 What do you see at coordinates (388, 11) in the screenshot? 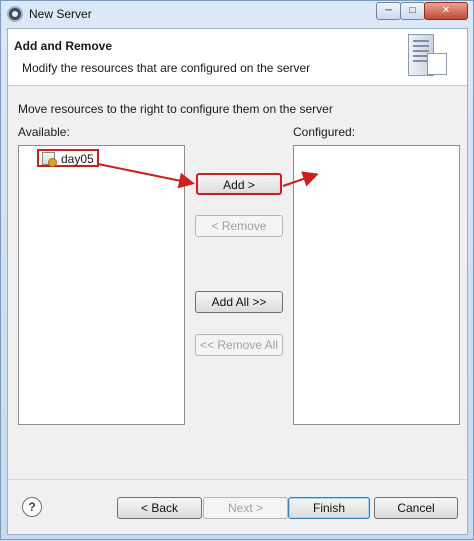
I see `minimize-button: ─` at bounding box center [388, 11].